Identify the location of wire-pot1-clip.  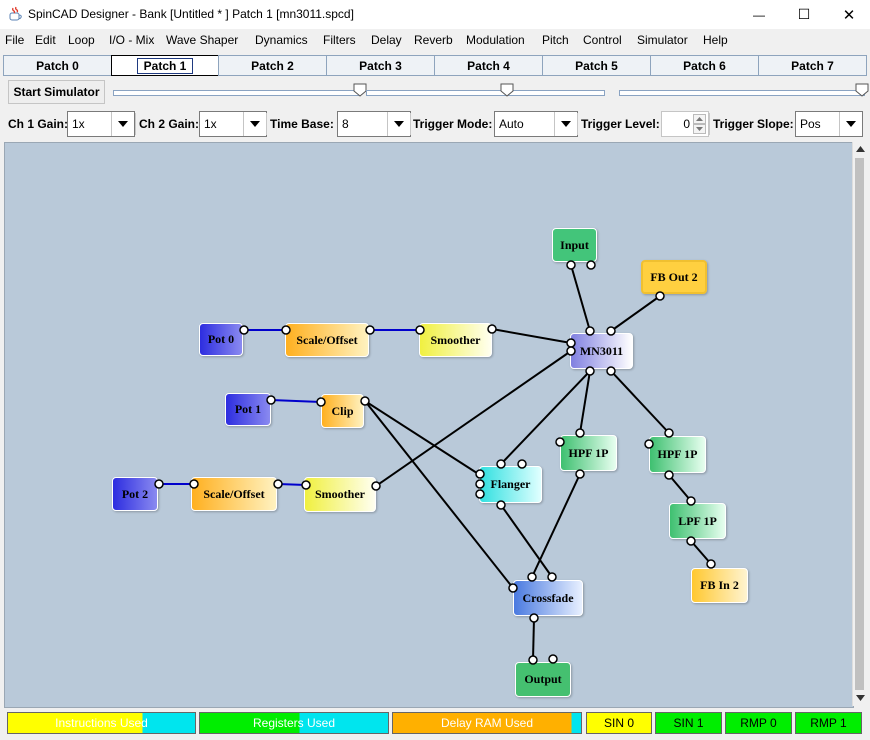
(296, 401).